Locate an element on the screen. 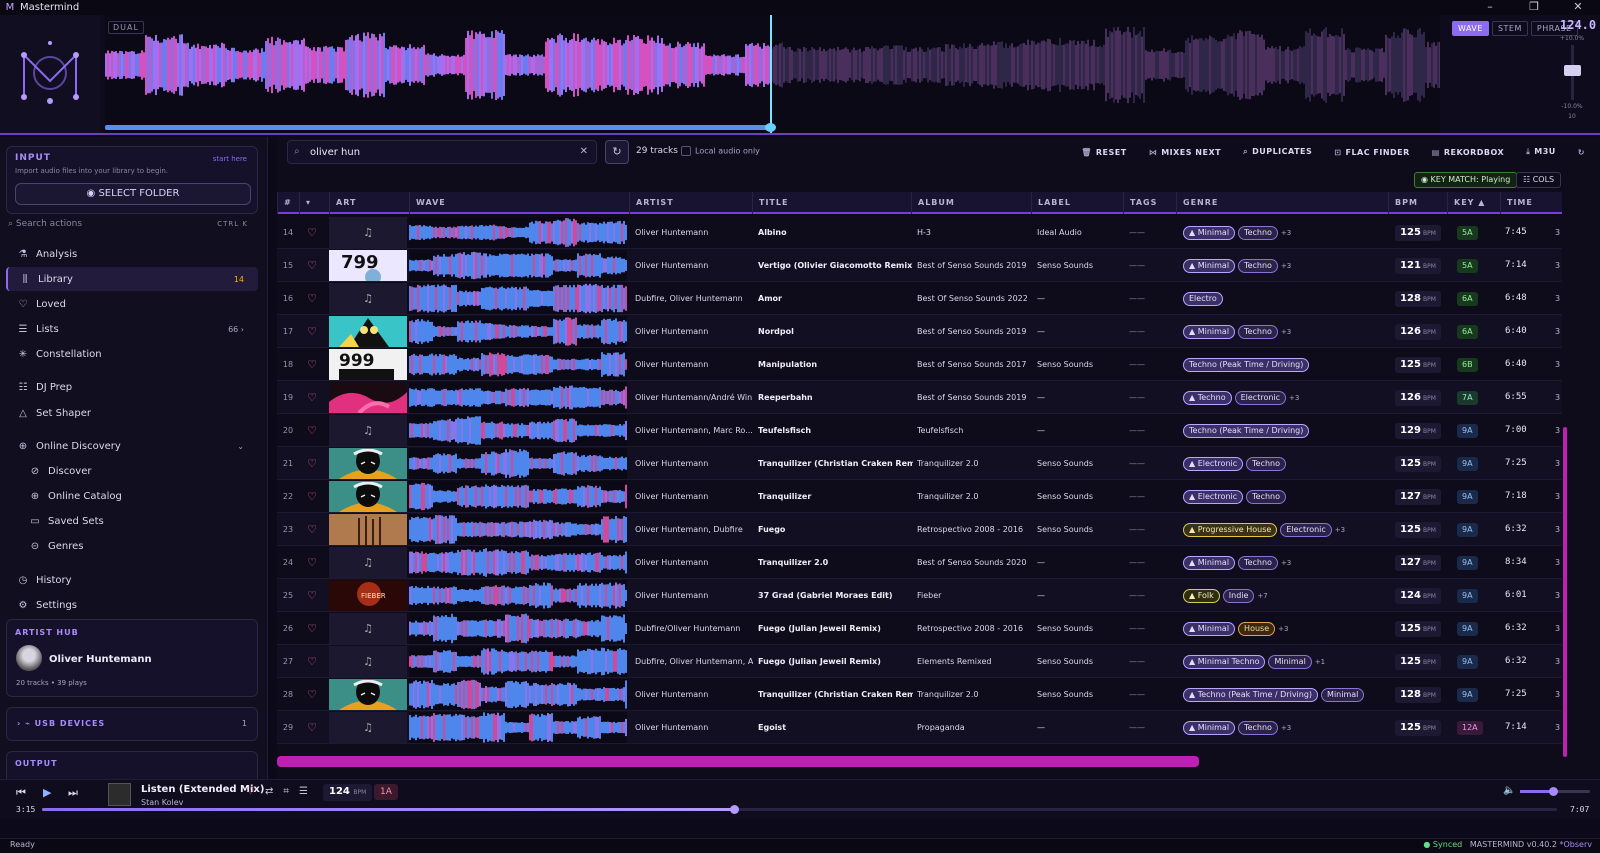  genre-pill: ▲ Techno (Peak Time / Driving) is located at coordinates (1251, 695).